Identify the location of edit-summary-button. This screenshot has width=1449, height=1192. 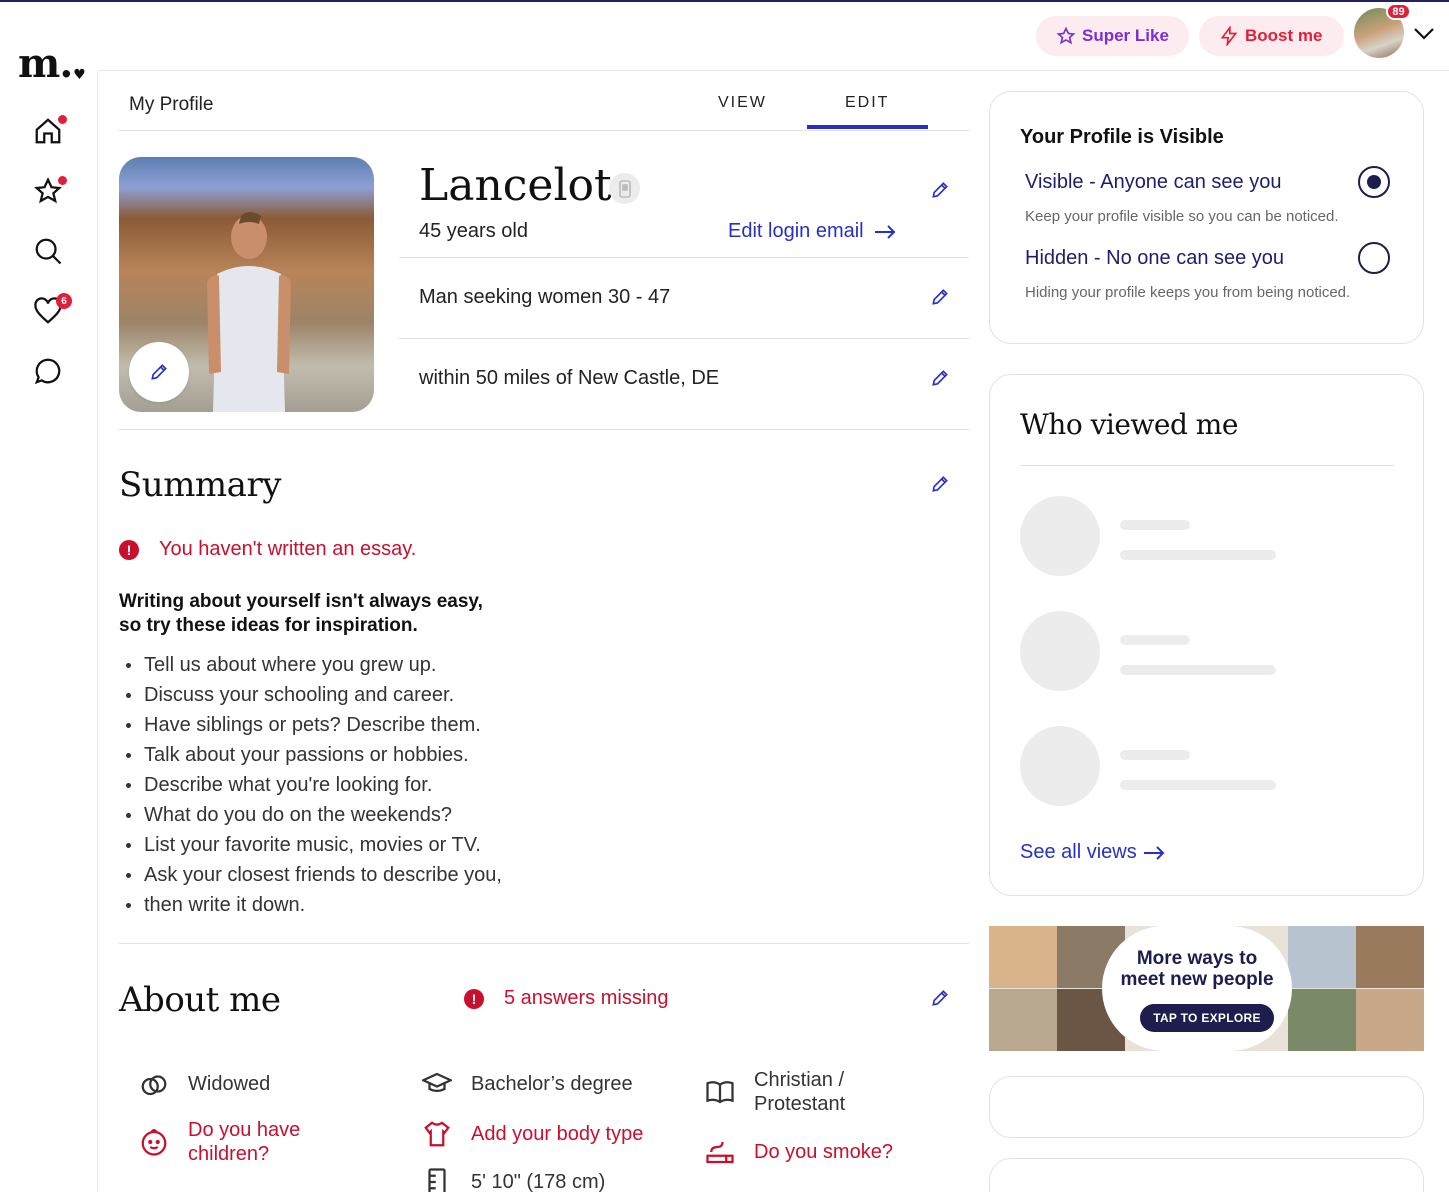
(940, 484).